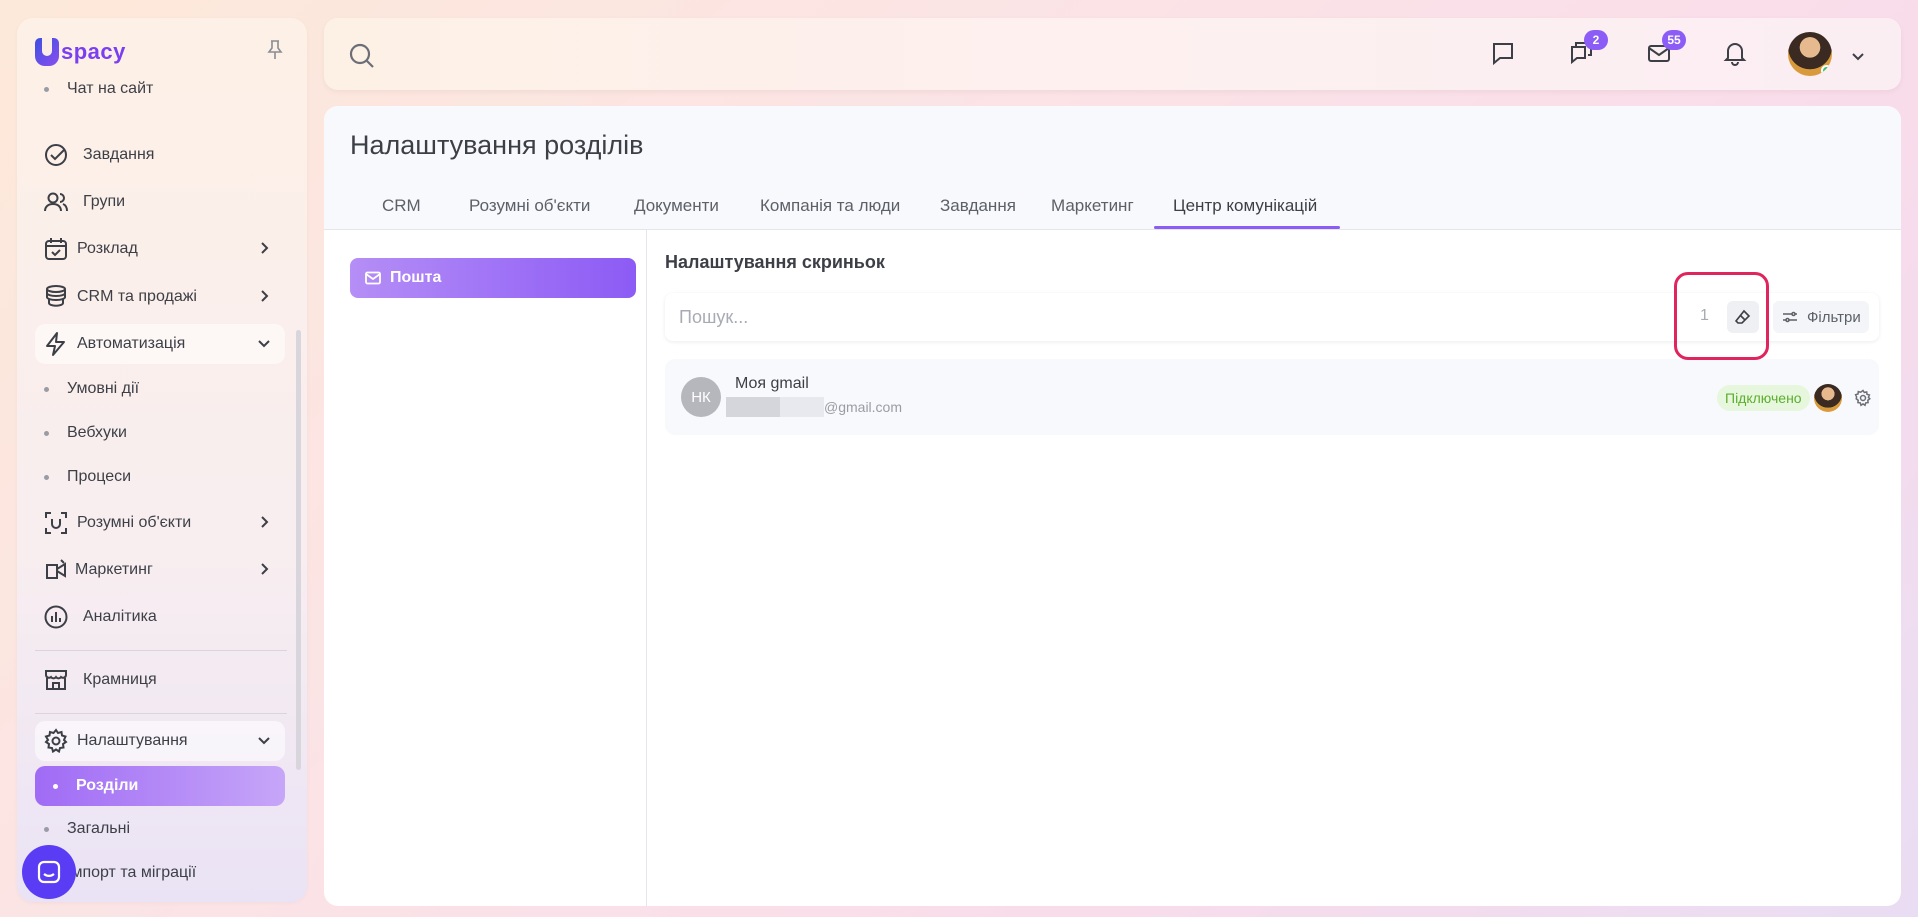 Image resolution: width=1918 pixels, height=917 pixels. What do you see at coordinates (1245, 206) in the screenshot?
I see `tab-communications-center: Центр комунікацій` at bounding box center [1245, 206].